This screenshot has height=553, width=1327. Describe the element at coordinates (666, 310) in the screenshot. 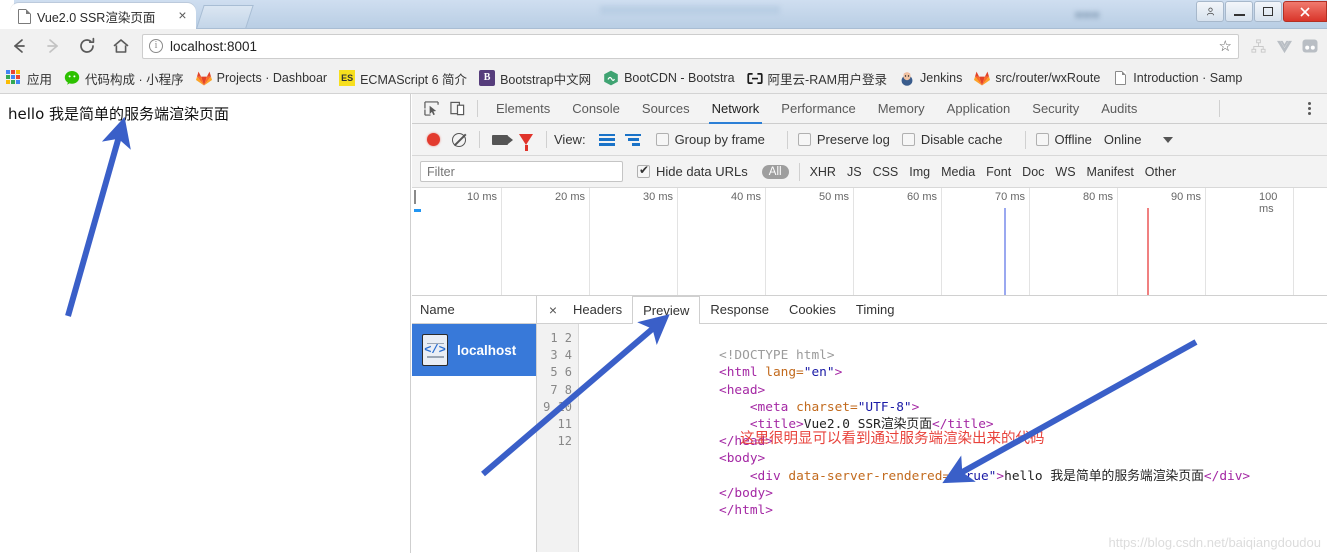

I see `detail-tab-preview: Preview` at that location.